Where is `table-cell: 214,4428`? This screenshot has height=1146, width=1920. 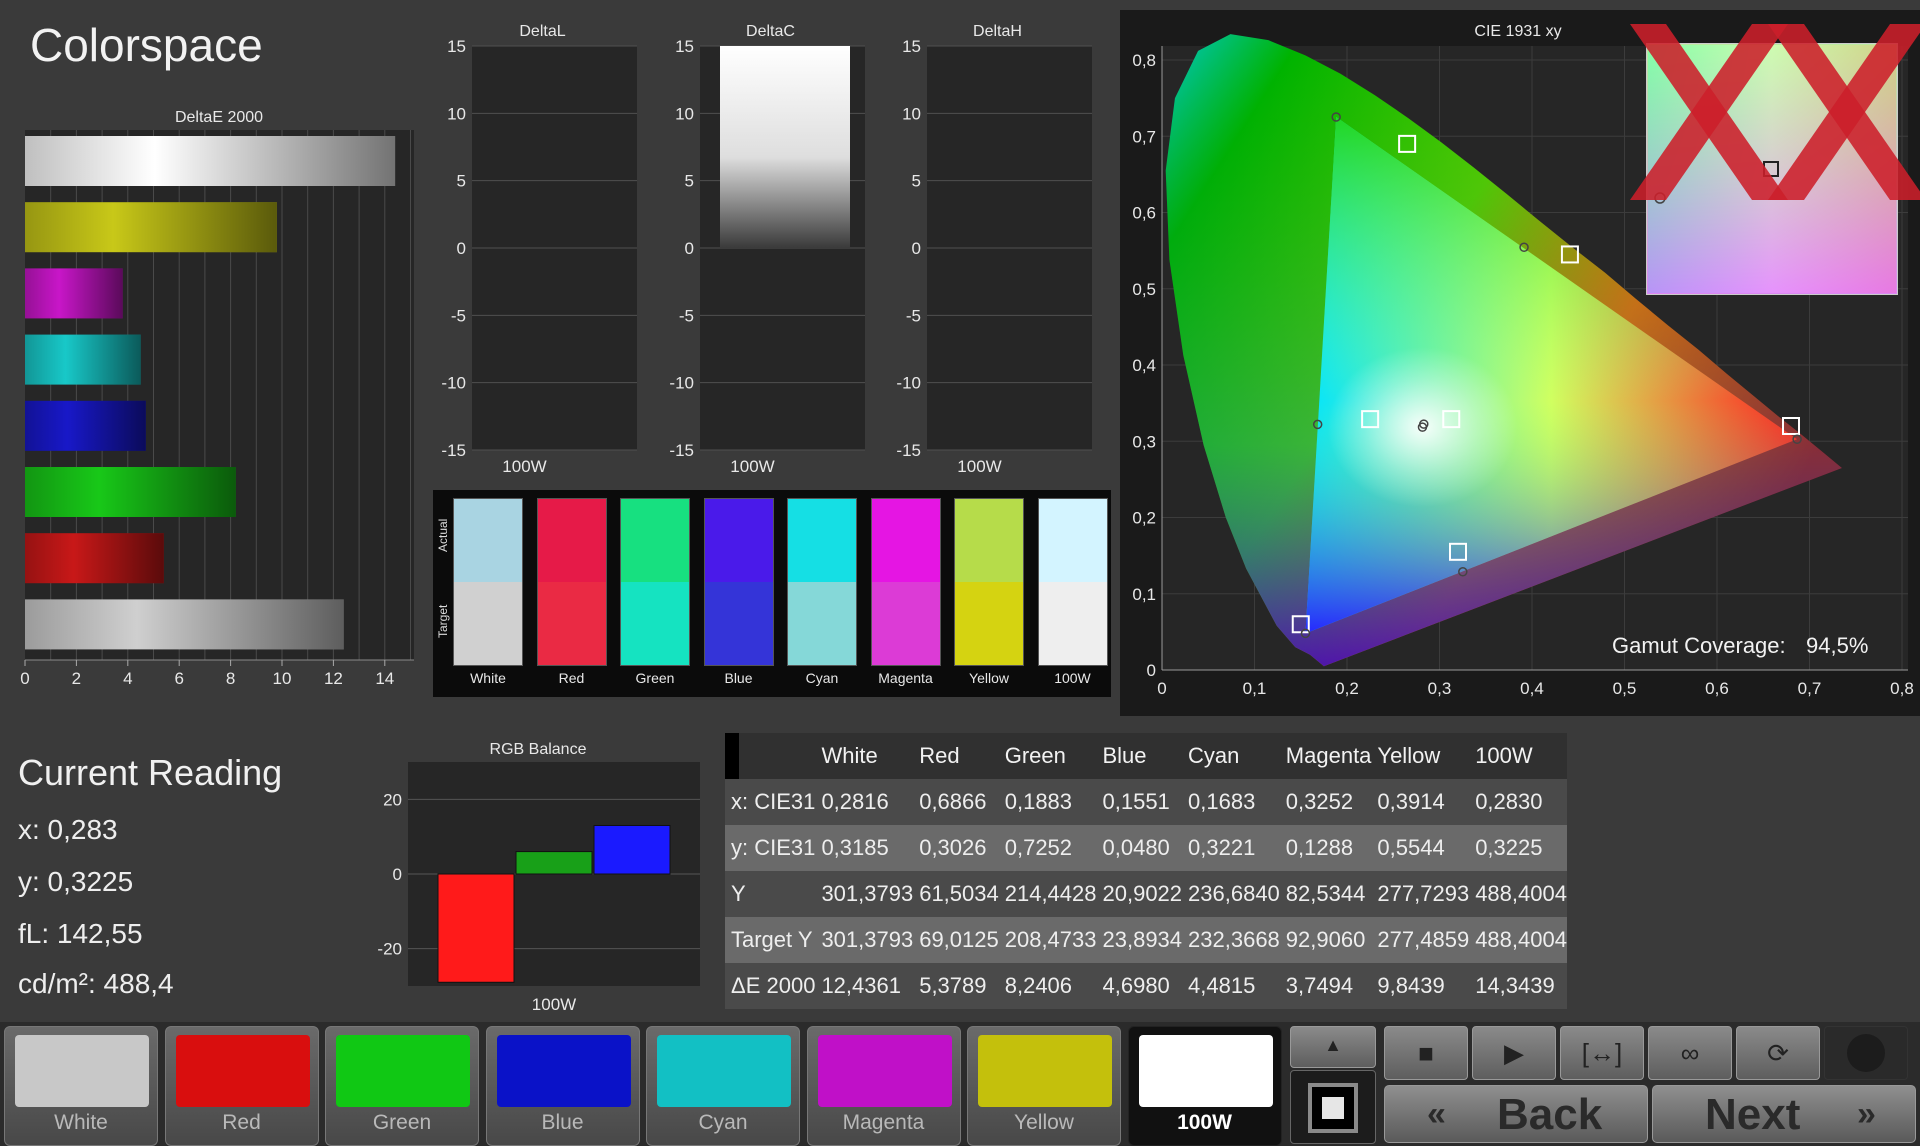
table-cell: 214,4428 is located at coordinates (1047, 894).